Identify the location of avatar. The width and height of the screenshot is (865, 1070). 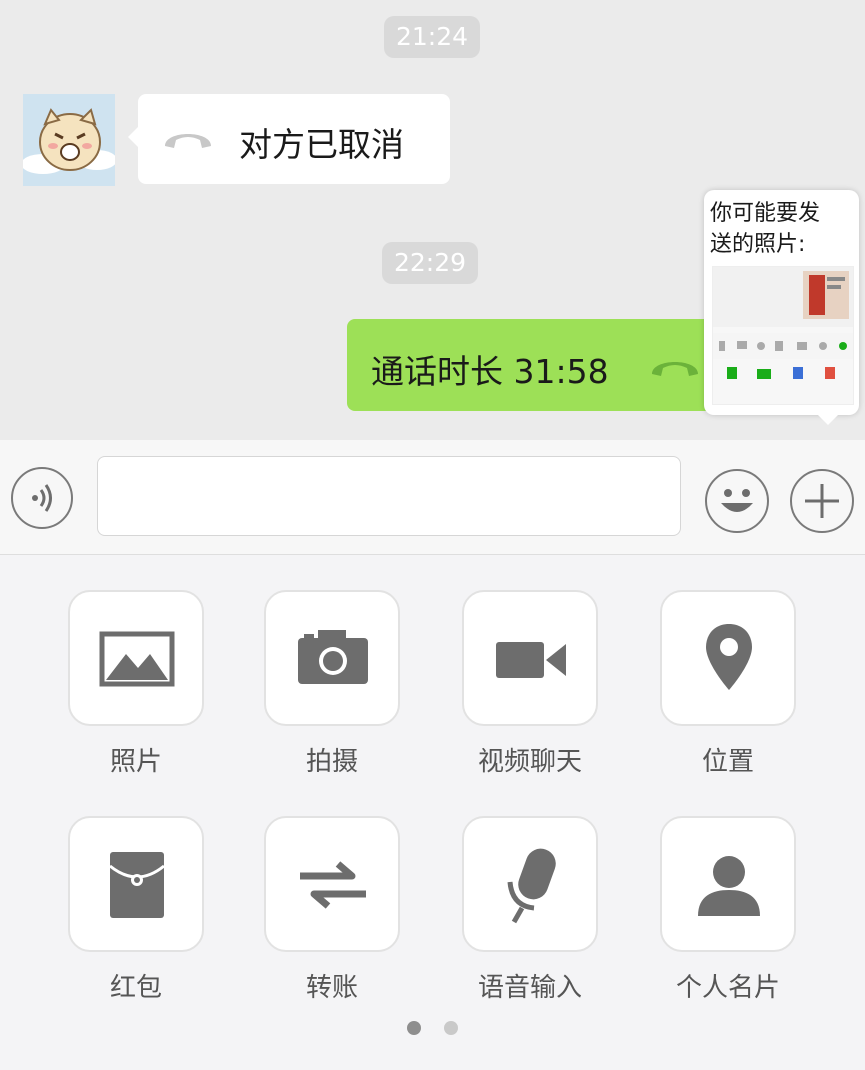
(69, 140).